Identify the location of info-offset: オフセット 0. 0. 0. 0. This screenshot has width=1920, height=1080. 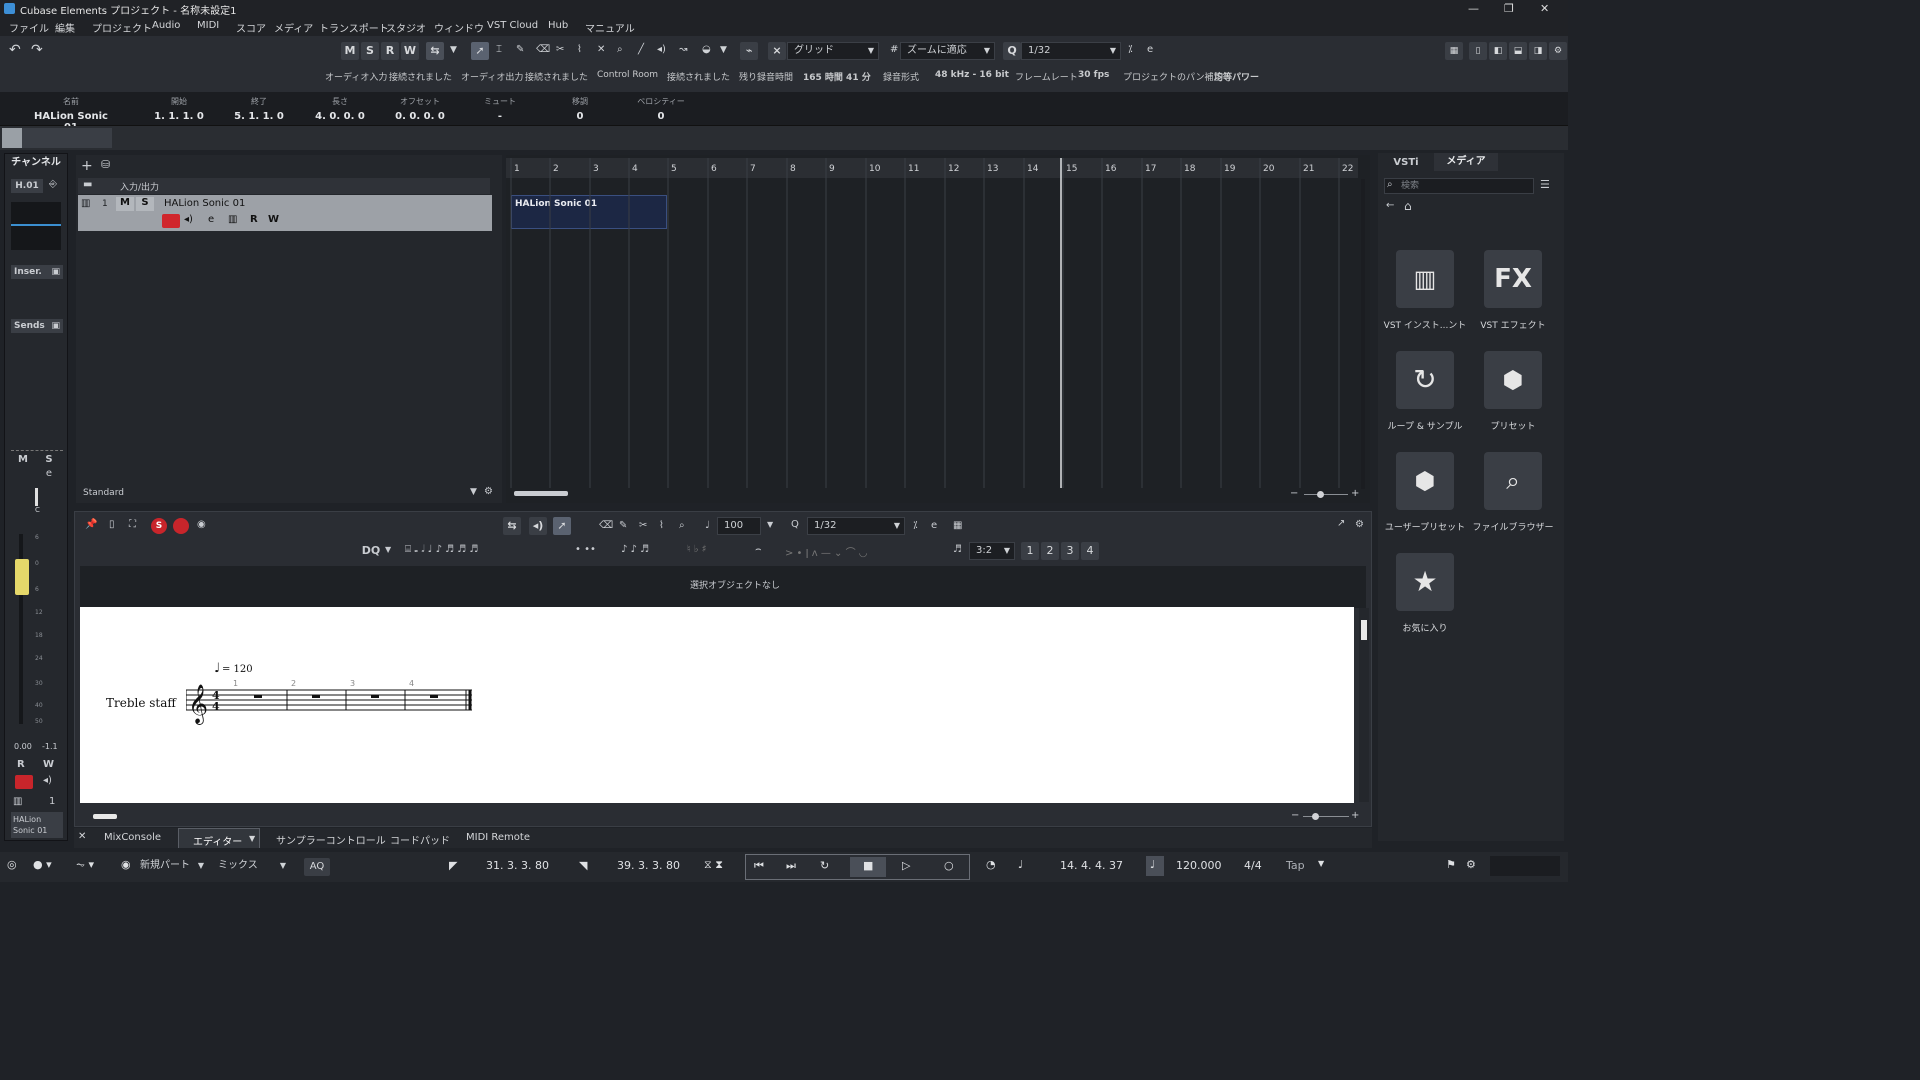
(420, 109).